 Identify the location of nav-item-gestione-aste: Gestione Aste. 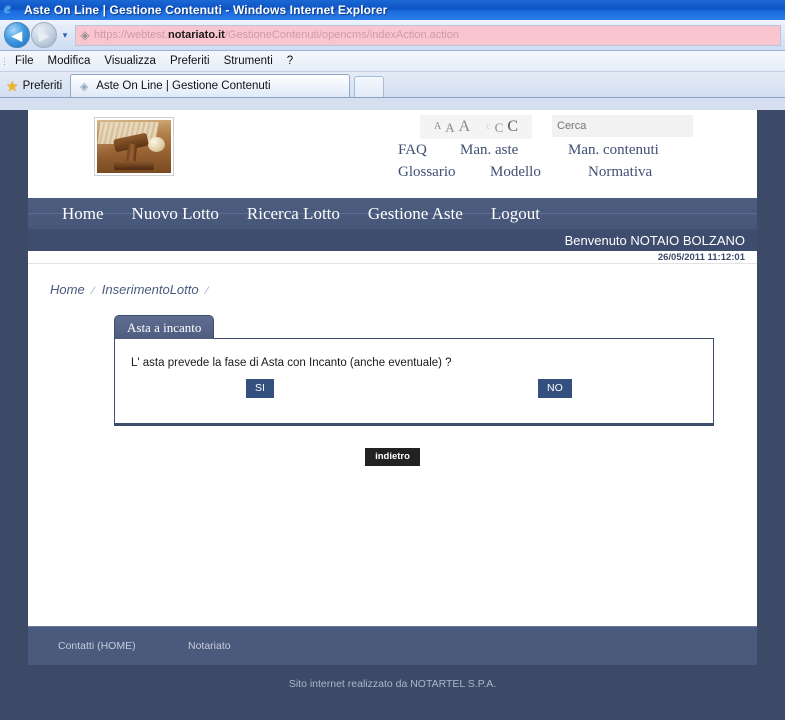
(415, 214).